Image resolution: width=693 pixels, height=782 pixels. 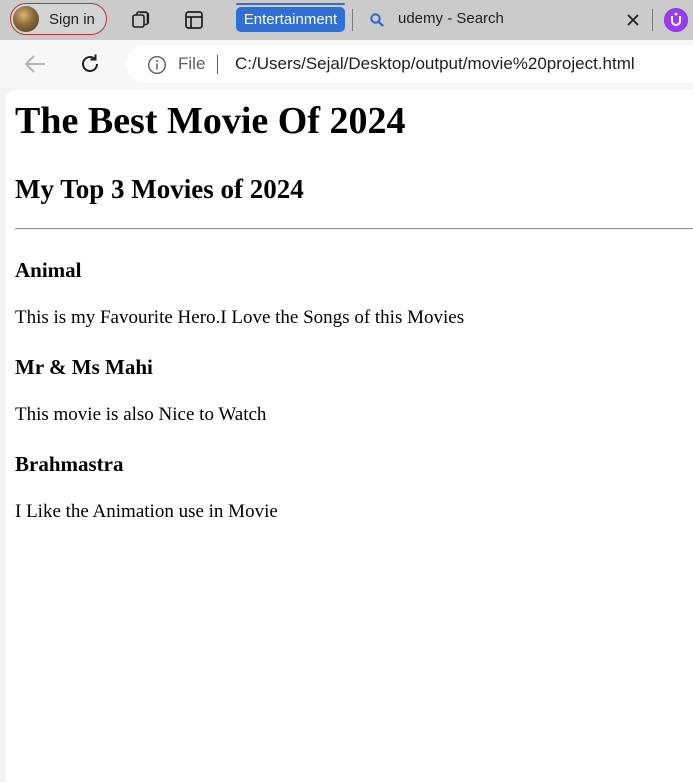 What do you see at coordinates (26, 19) in the screenshot?
I see `avatar-icon` at bounding box center [26, 19].